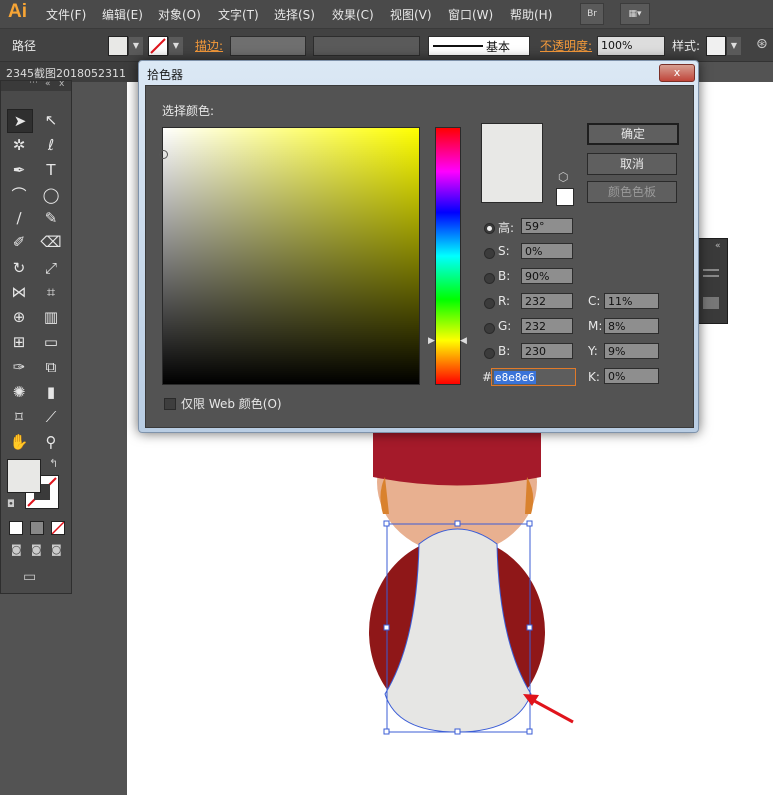 This screenshot has height=795, width=773. What do you see at coordinates (635, 14) in the screenshot?
I see `arrange-documents-button: ▦▾` at bounding box center [635, 14].